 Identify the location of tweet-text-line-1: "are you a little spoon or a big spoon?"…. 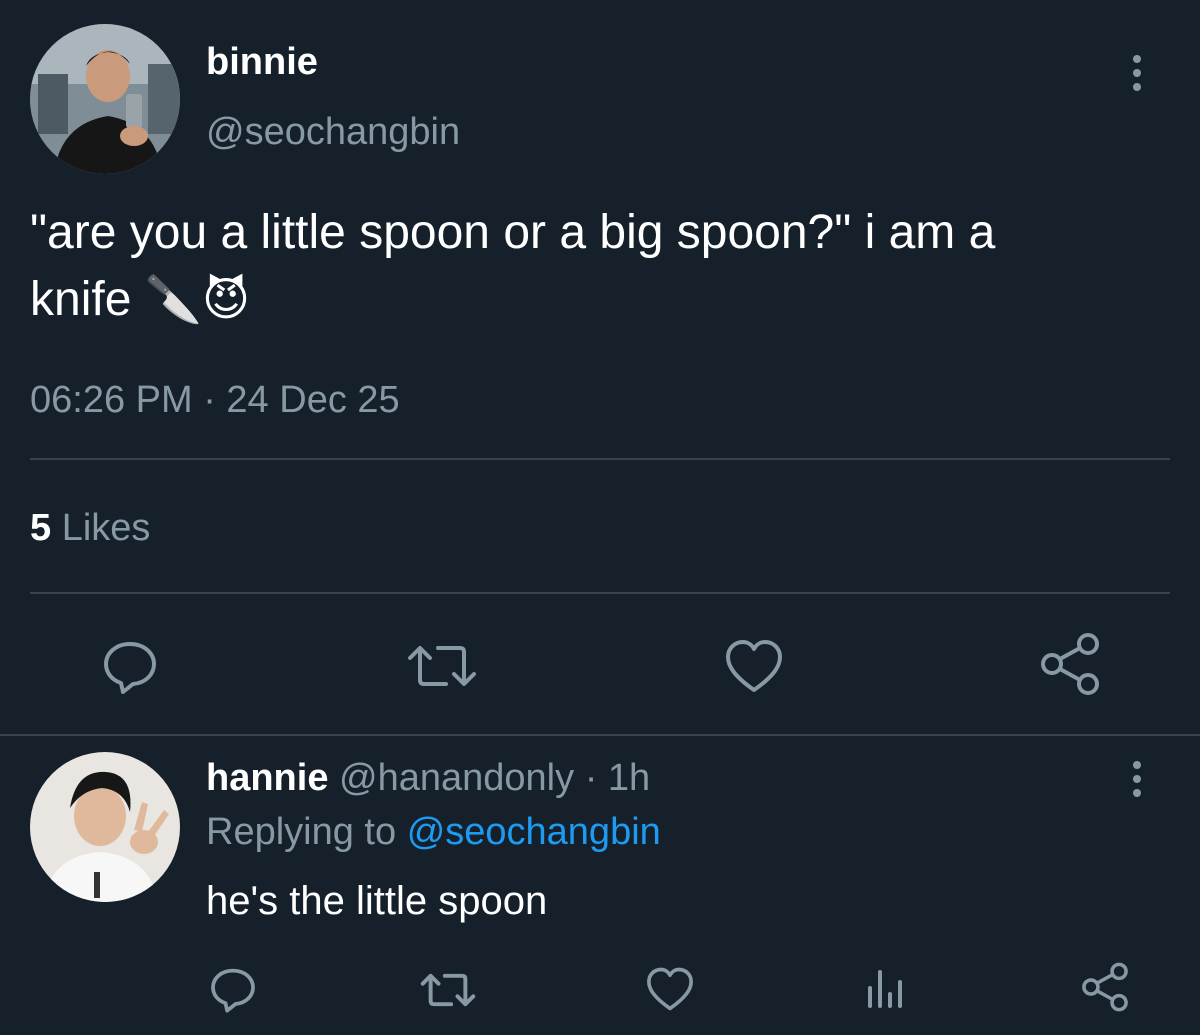
(513, 232).